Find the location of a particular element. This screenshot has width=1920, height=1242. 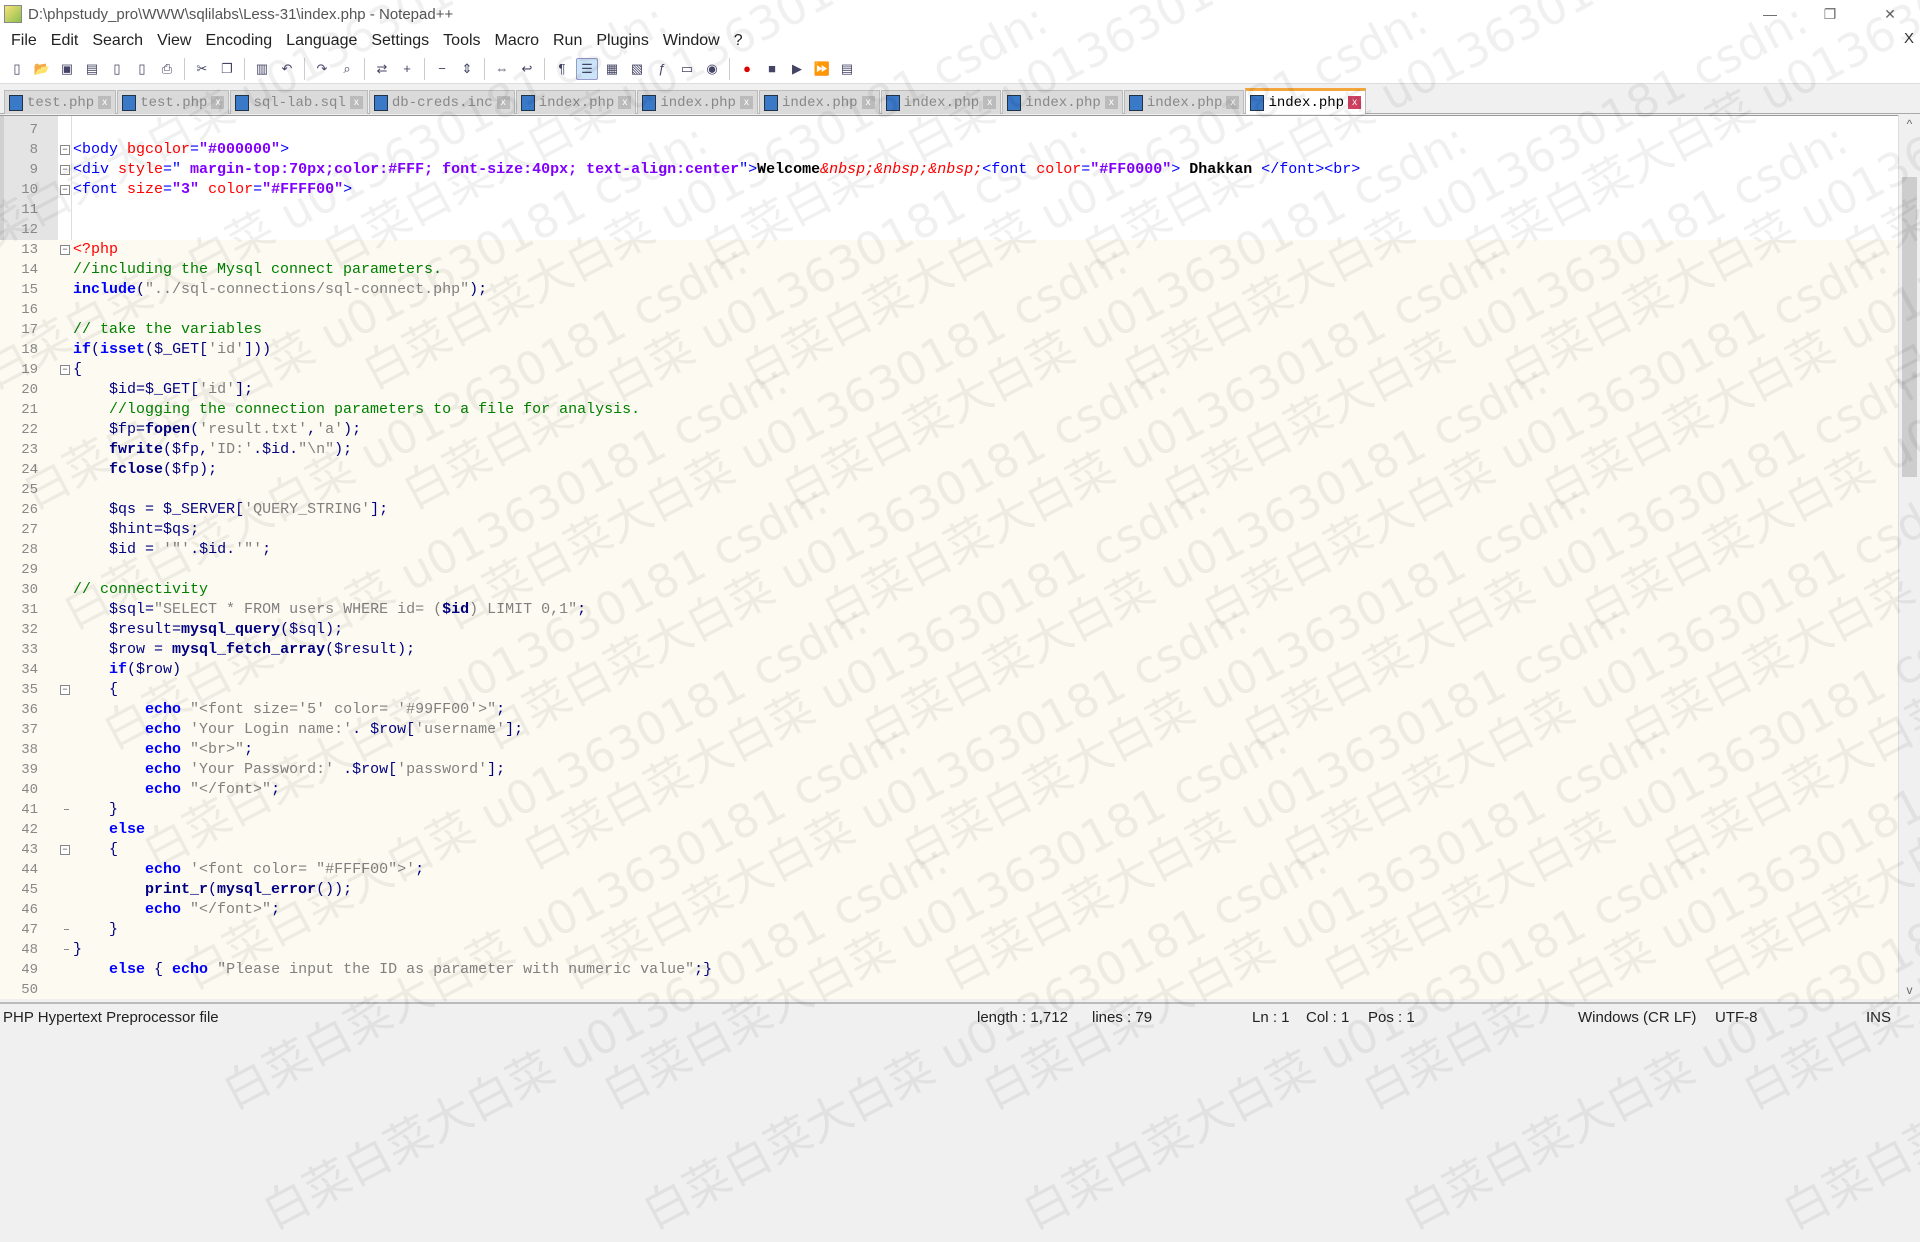

menu-language: Language is located at coordinates (321, 41).